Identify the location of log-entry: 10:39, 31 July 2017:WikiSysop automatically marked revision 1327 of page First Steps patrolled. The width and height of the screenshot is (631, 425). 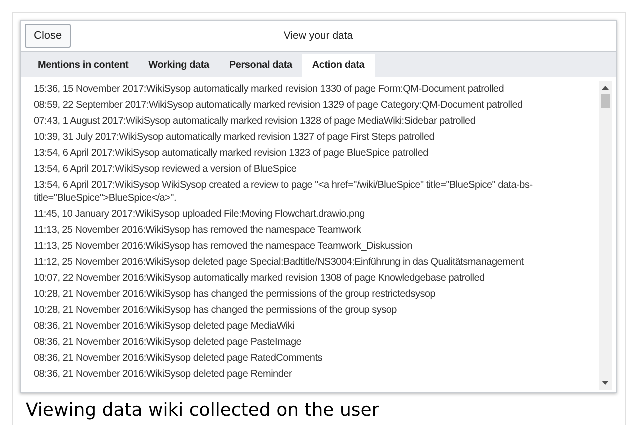
(235, 137).